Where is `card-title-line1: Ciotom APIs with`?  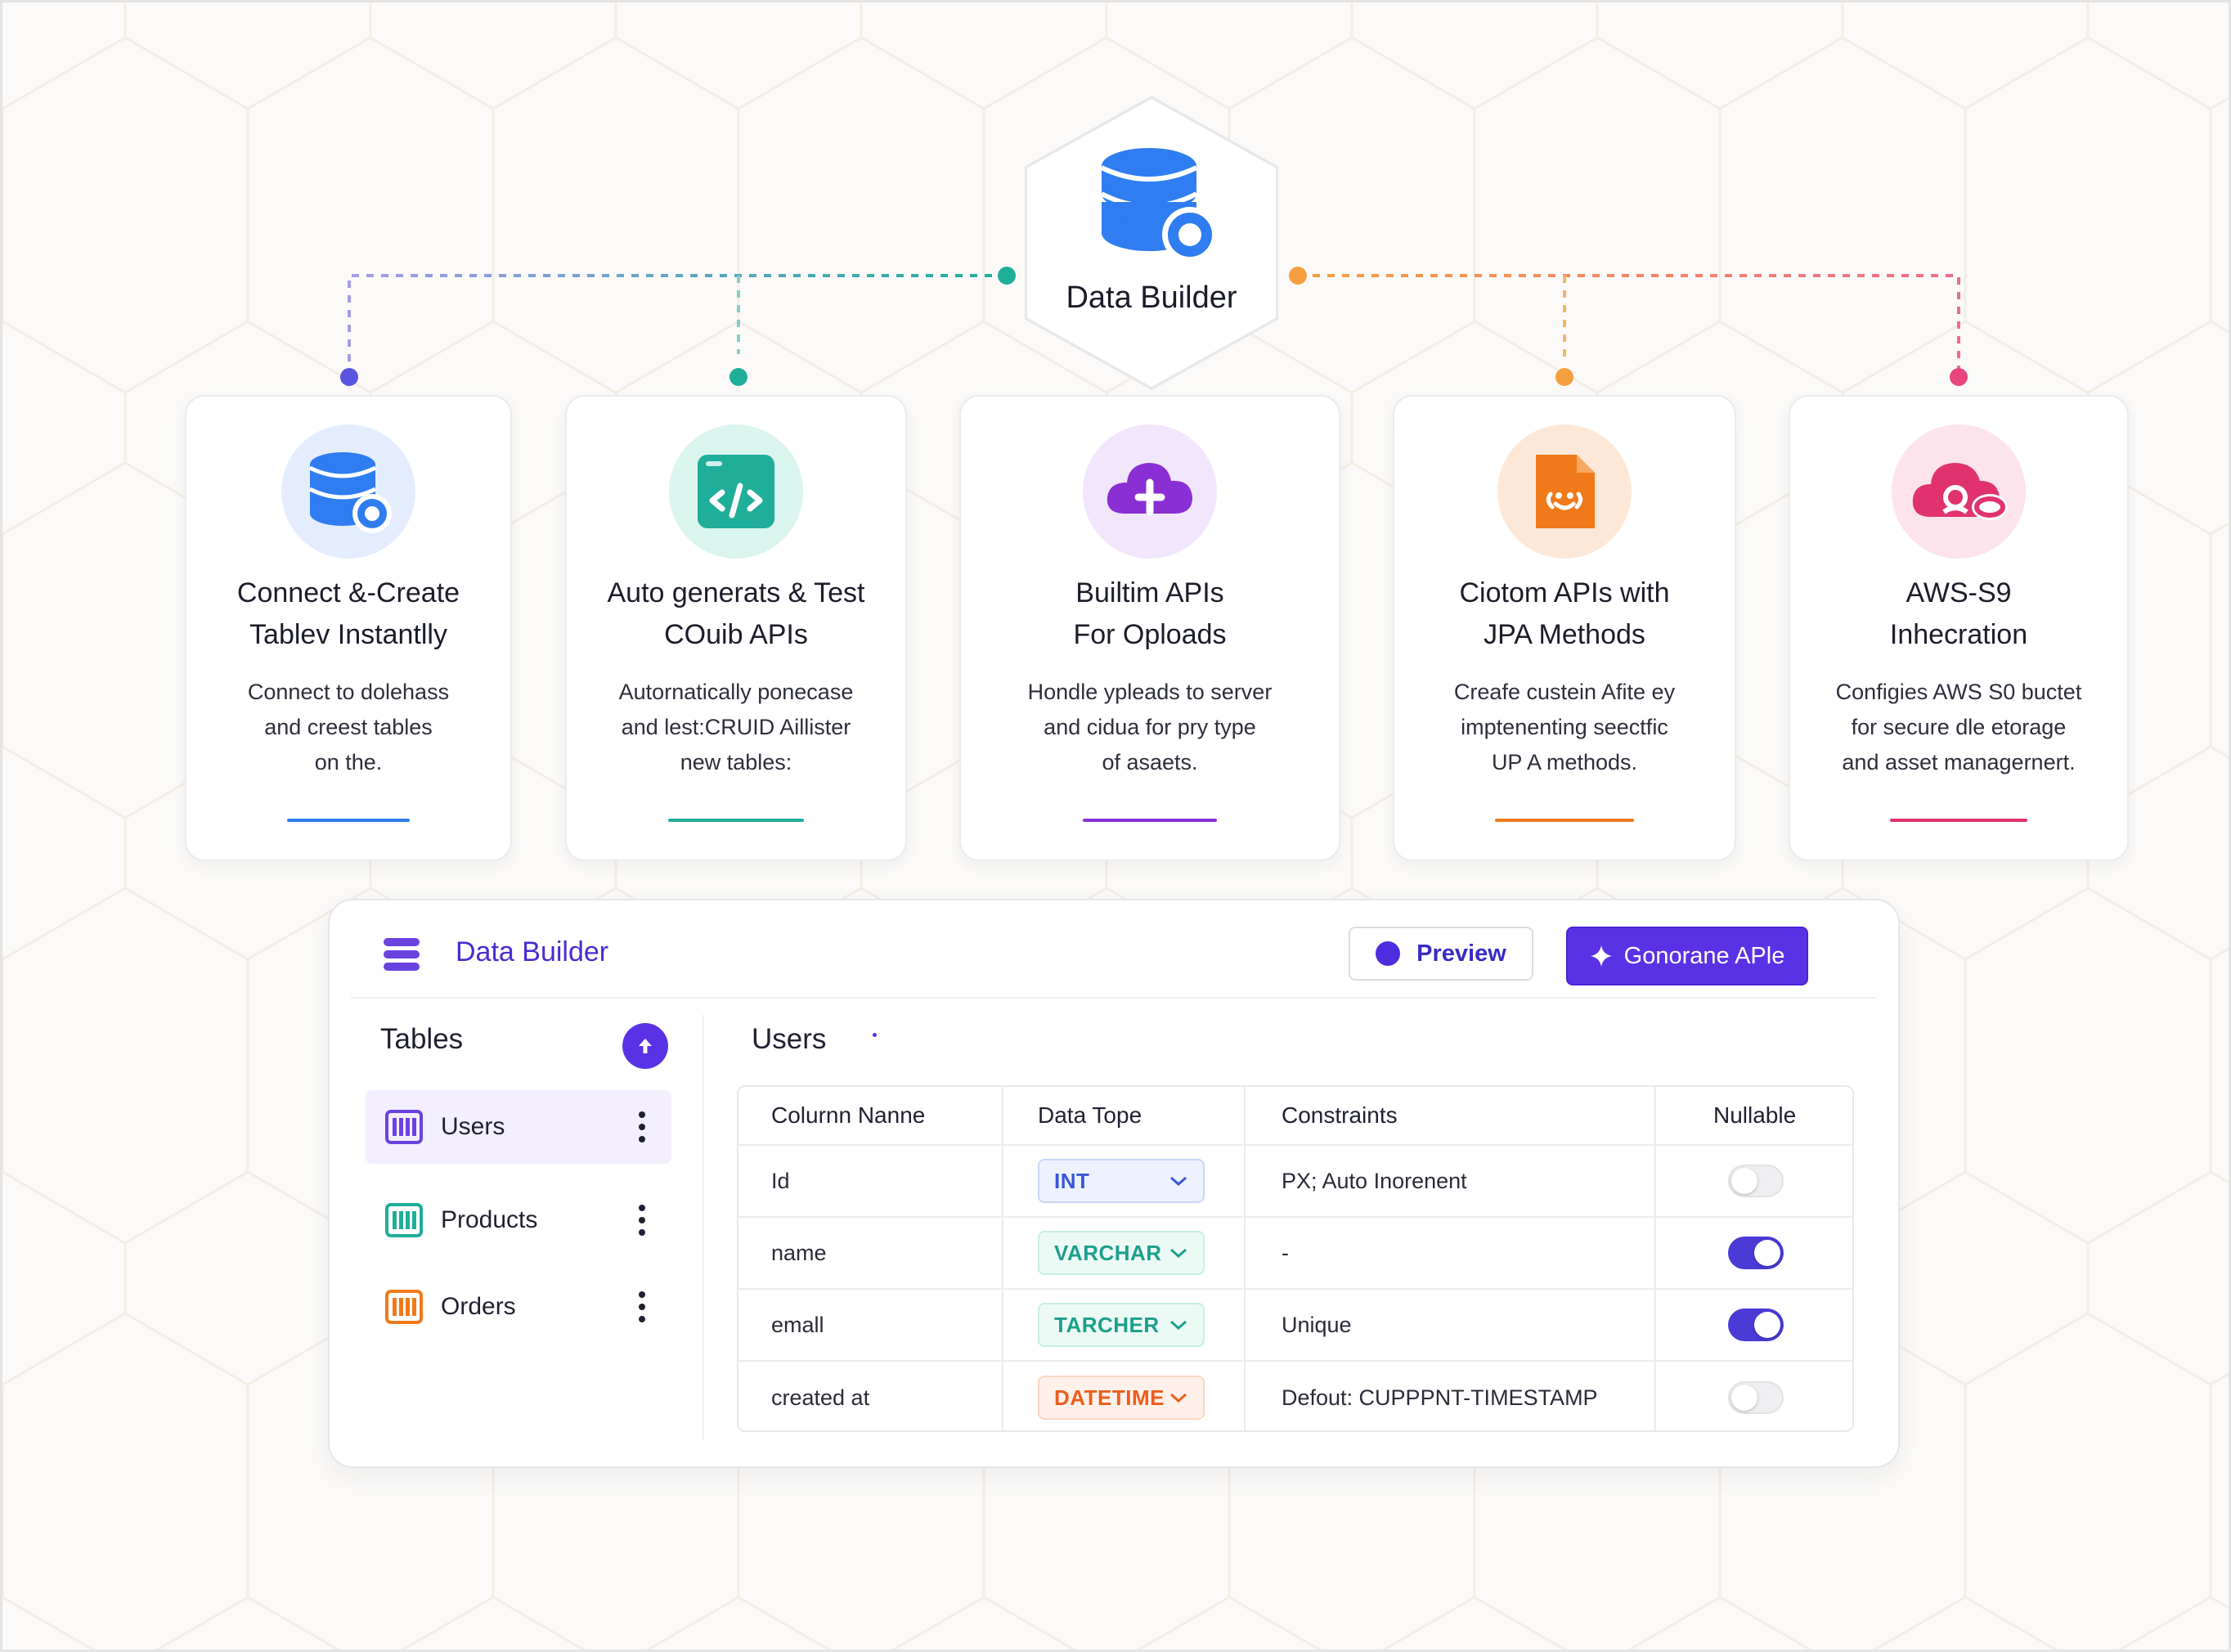
card-title-line1: Ciotom APIs with is located at coordinates (1565, 592).